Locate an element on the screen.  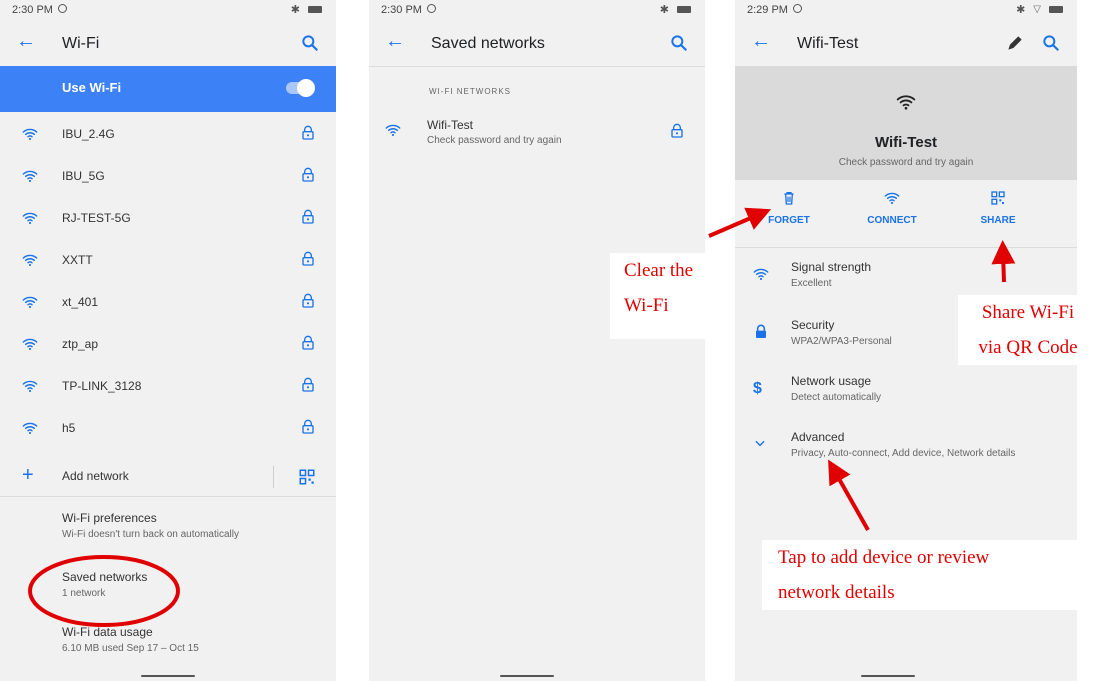
arrow-to-share is located at coordinates (1003, 261).